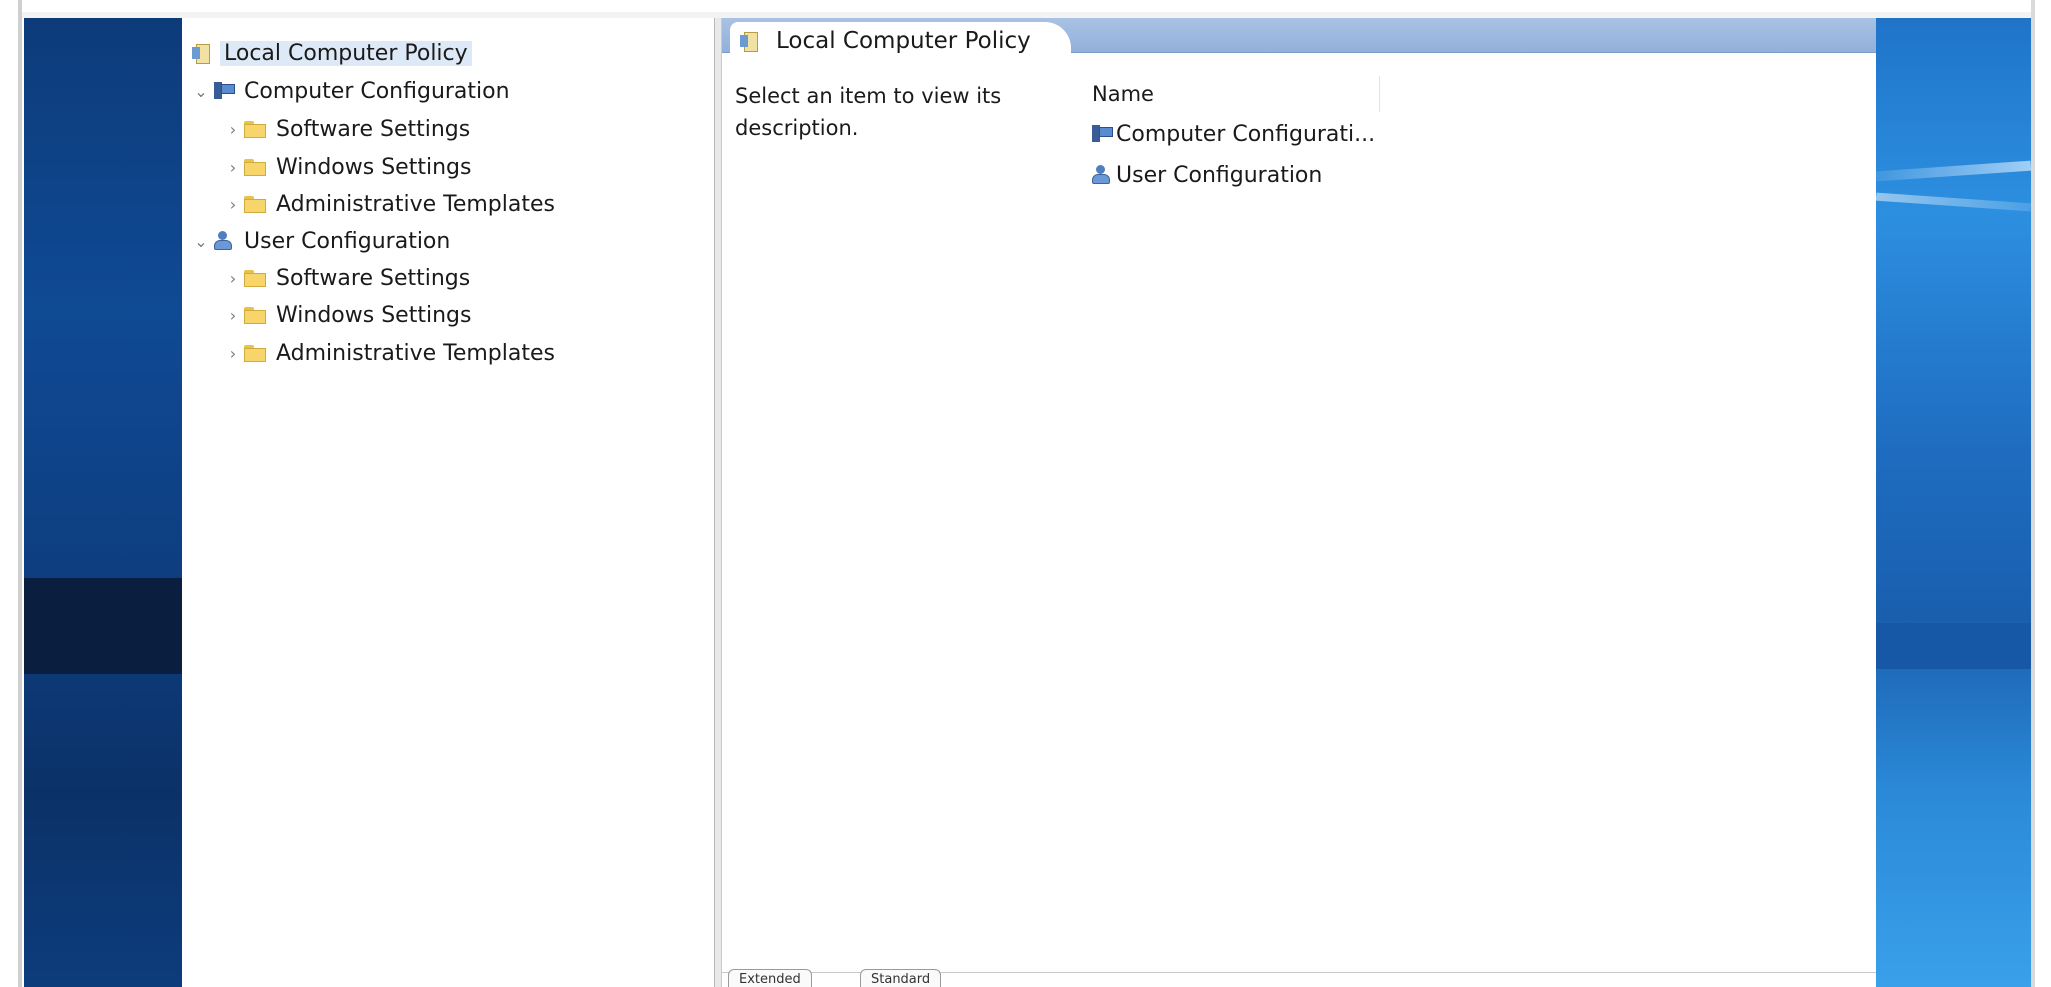 The image size is (2051, 987). I want to click on tree-item-user-configuration: ⌄ User Configuration, so click(320, 241).